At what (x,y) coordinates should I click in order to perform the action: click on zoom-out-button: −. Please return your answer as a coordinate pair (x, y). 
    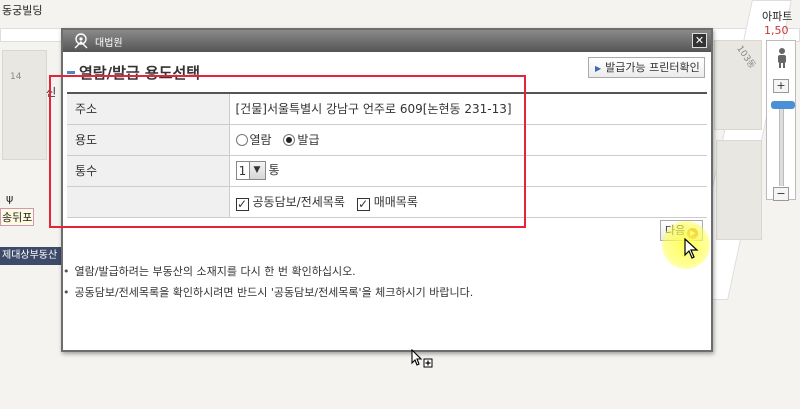
    Looking at the image, I should click on (781, 194).